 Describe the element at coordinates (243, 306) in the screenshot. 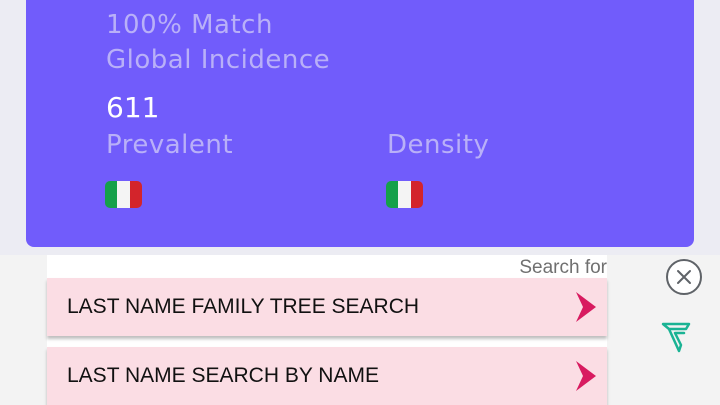

I see `ad-button-label: LAST NAME FAMILY TREE SEARCH` at that location.